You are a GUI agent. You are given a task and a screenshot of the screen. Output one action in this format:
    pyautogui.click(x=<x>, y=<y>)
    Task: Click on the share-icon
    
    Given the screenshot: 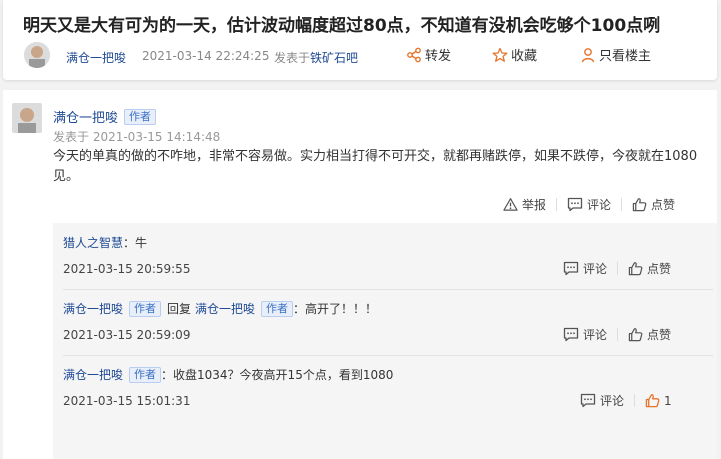 What is the action you would take?
    pyautogui.click(x=414, y=54)
    